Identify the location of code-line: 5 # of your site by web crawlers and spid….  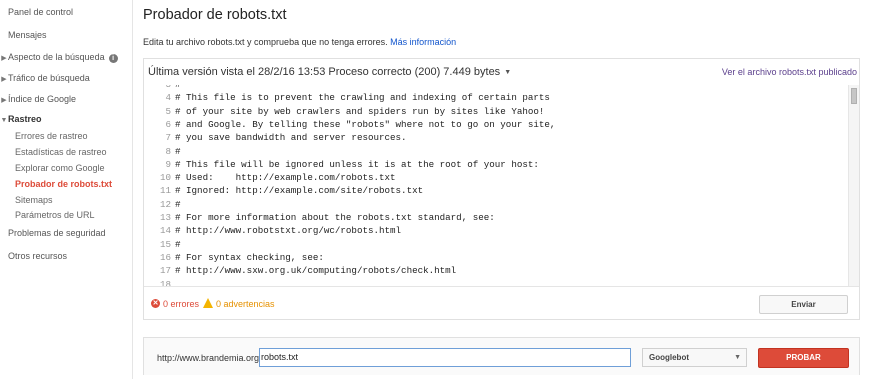
(494, 111).